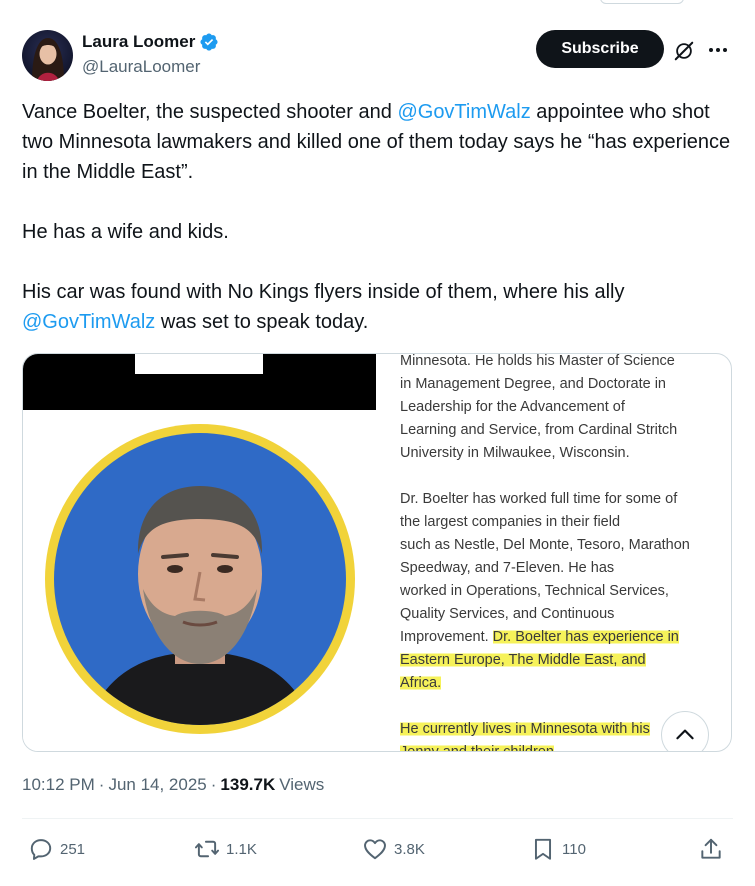  I want to click on more-icon, so click(718, 50).